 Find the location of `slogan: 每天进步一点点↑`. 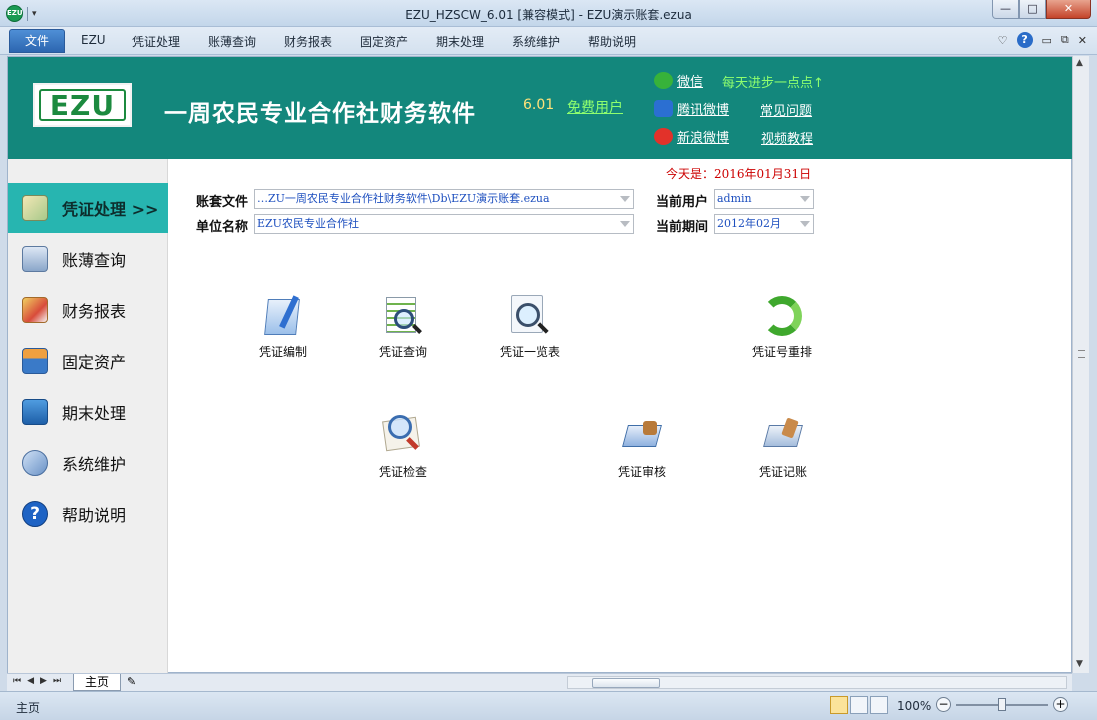

slogan: 每天进步一点点↑ is located at coordinates (773, 83).